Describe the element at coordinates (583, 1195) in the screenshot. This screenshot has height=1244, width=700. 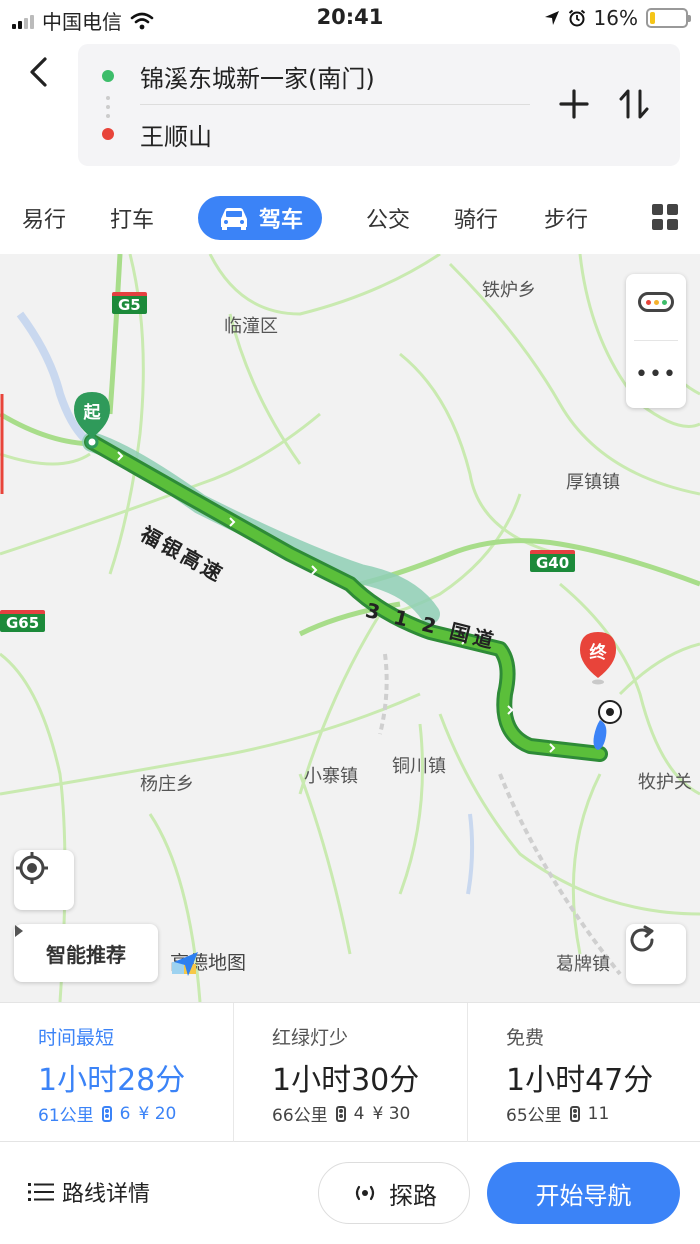
I see `start-navigation-label: 开始导航` at that location.